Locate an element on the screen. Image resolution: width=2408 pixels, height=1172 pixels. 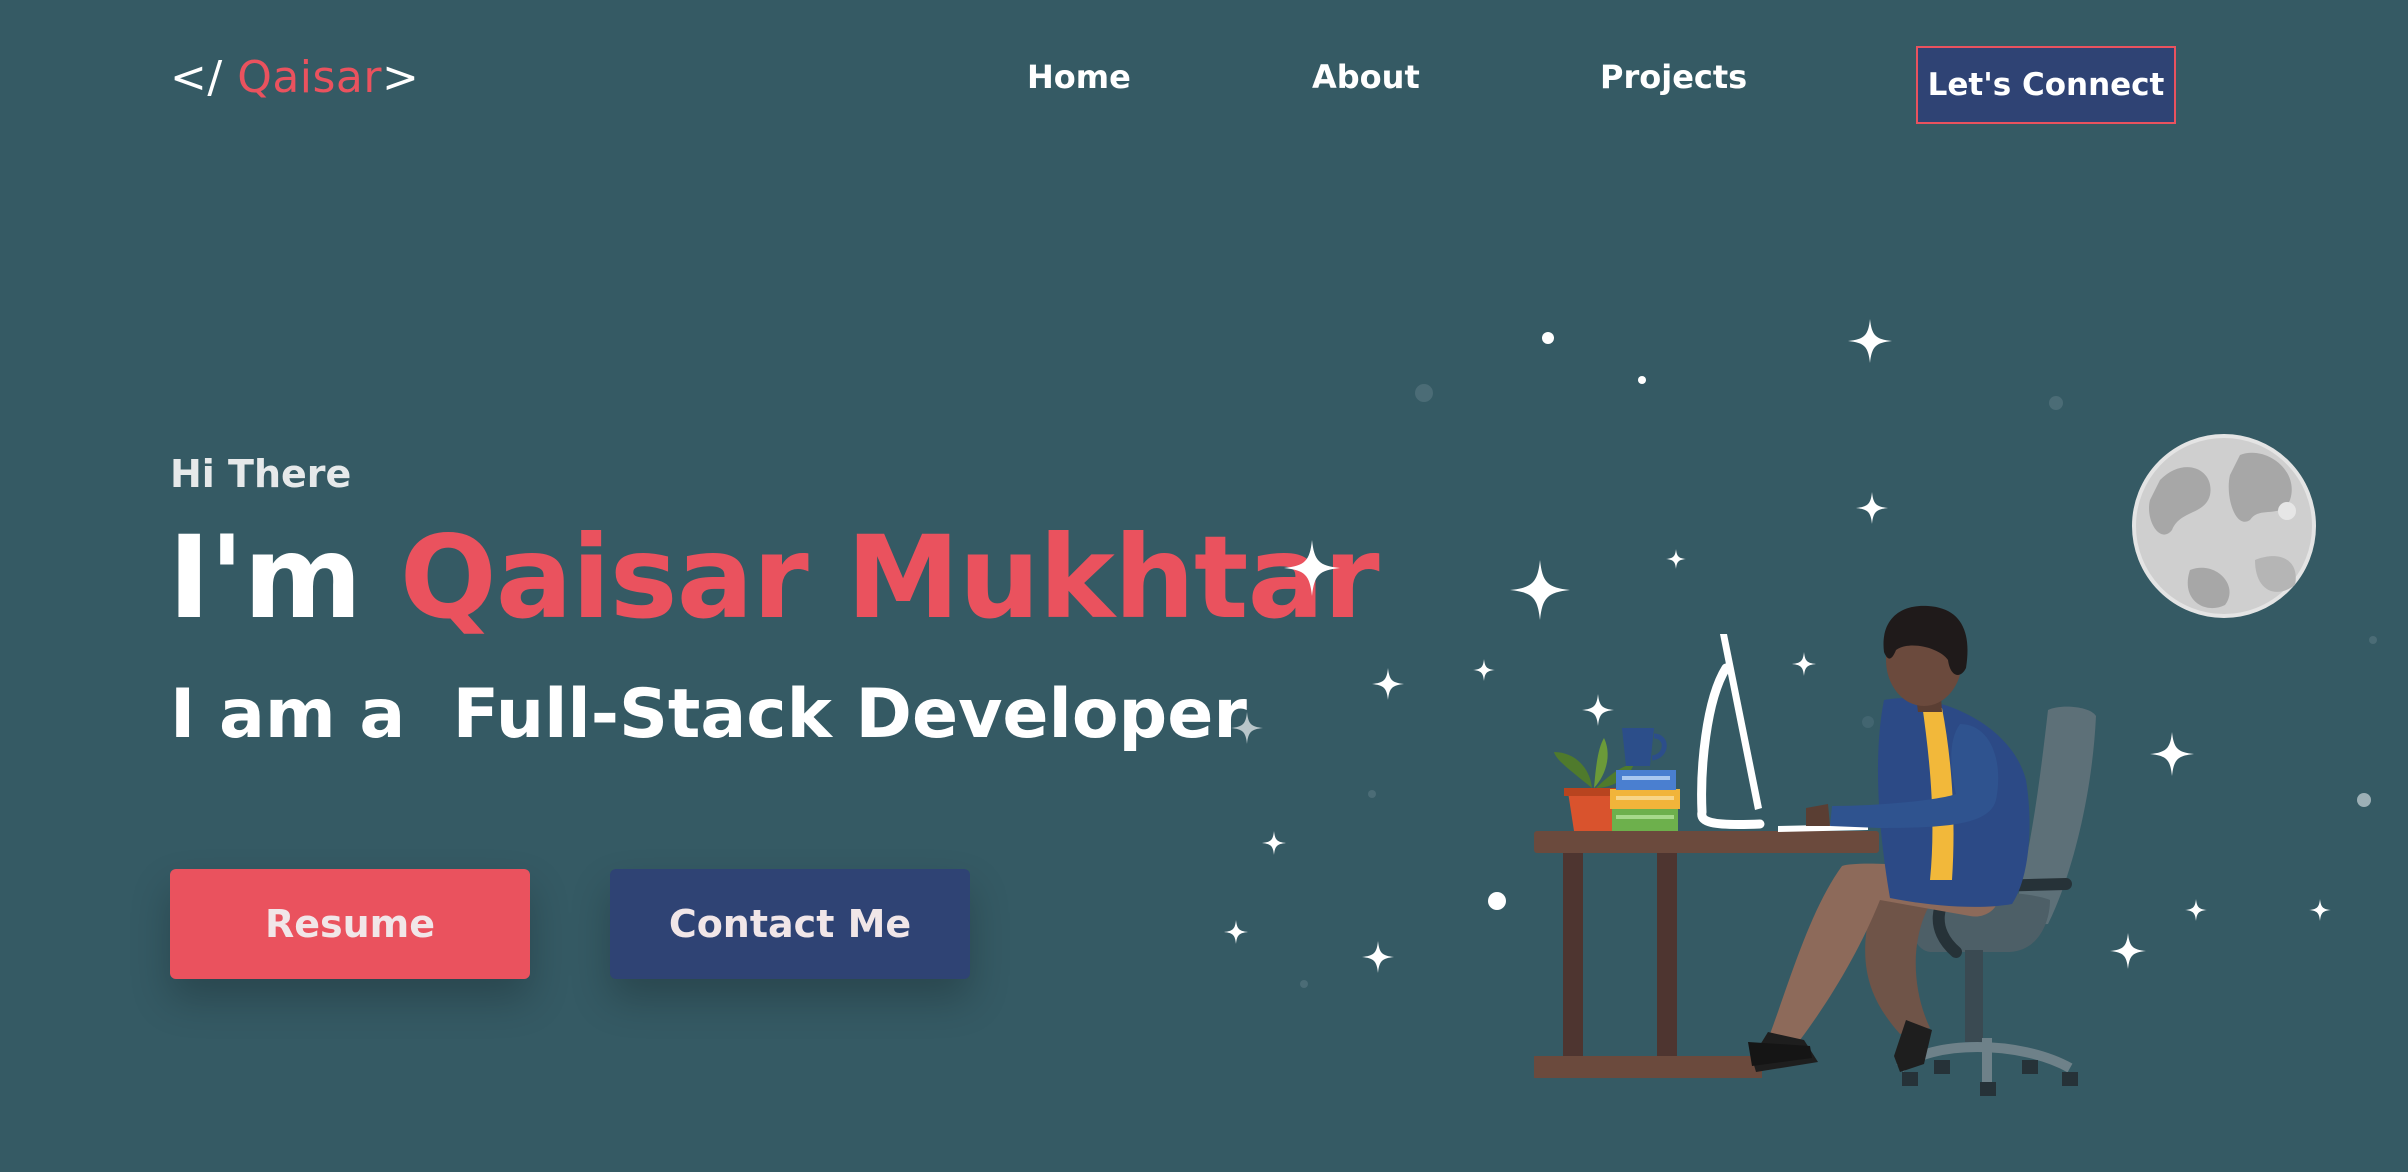
resume-button-label: Resume is located at coordinates (350, 924).